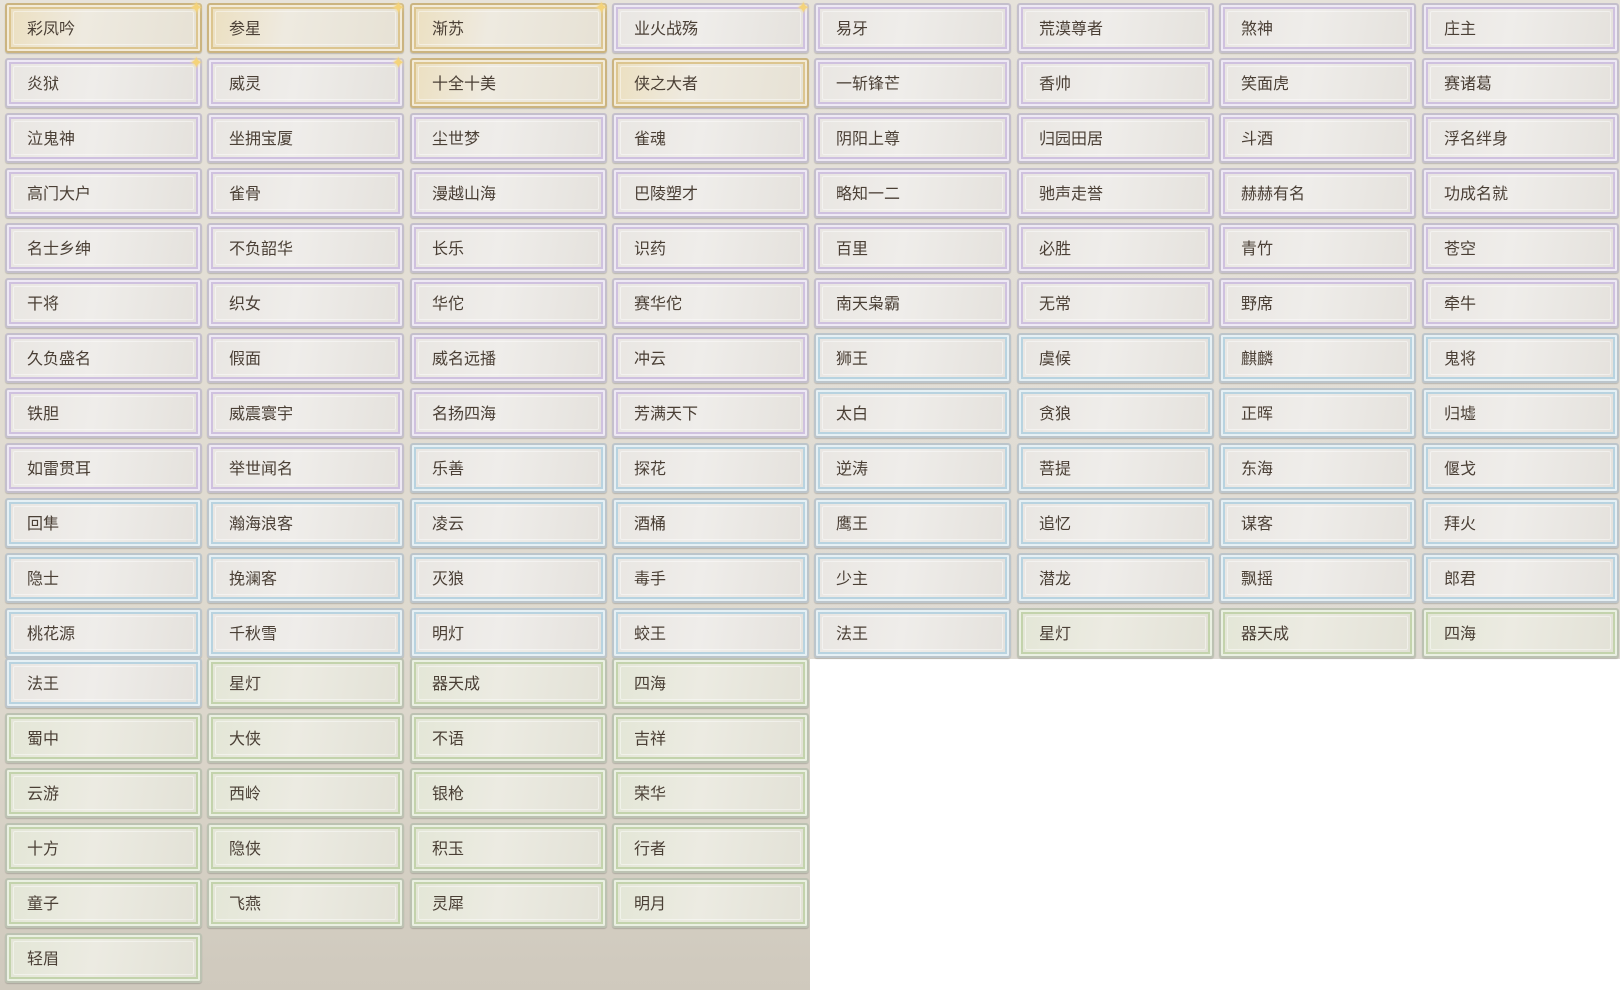 The image size is (1620, 990). I want to click on title-item: 彩凤吟 ✦, so click(104, 26).